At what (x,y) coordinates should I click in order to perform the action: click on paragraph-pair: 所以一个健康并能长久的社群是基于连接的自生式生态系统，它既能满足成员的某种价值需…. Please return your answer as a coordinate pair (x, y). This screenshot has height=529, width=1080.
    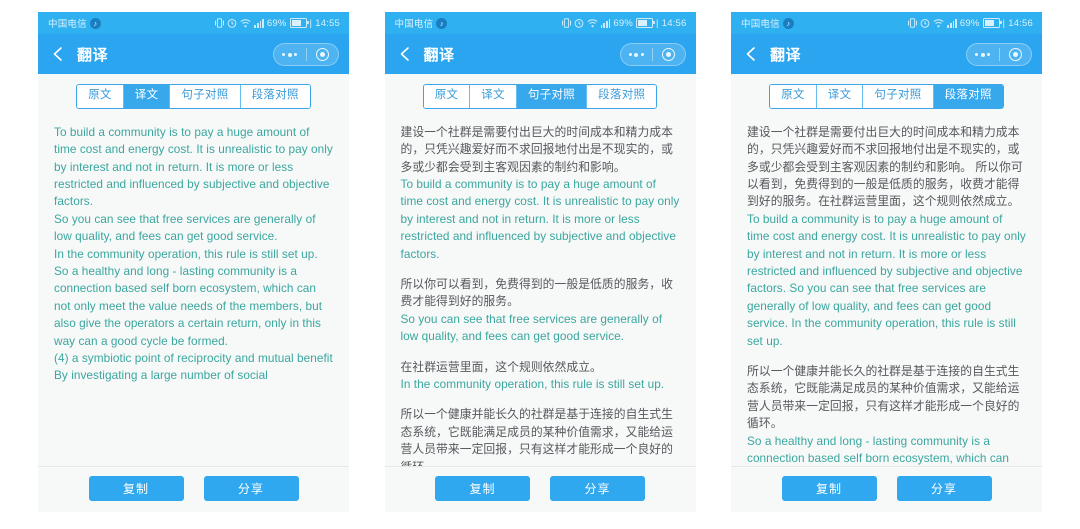
    Looking at the image, I should click on (540, 436).